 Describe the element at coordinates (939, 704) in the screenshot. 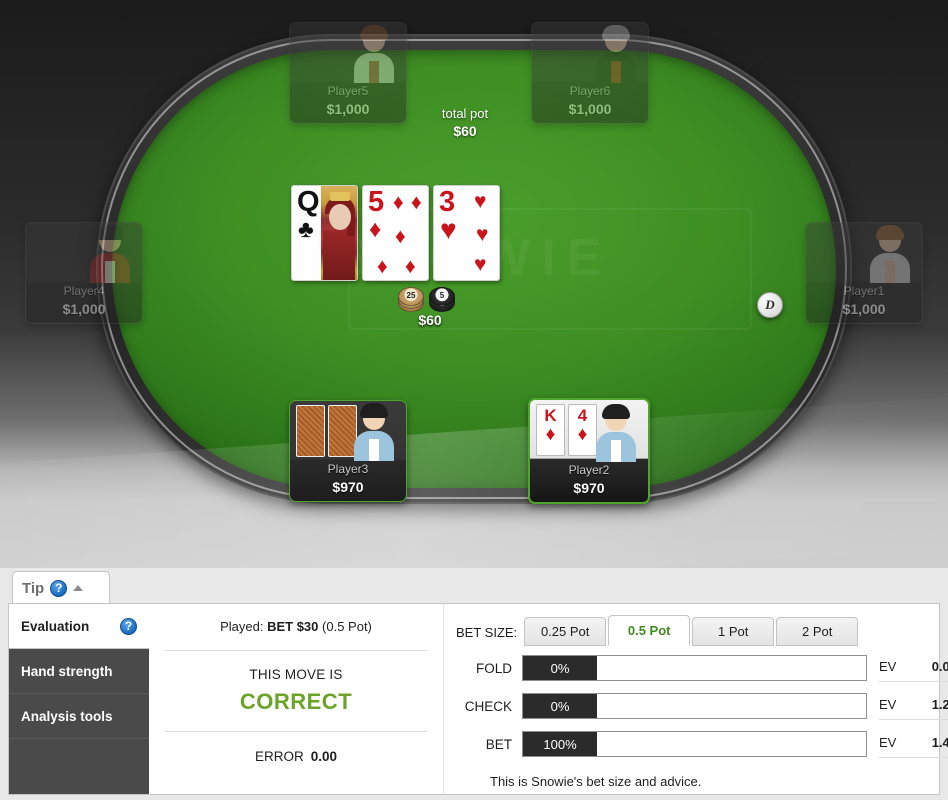

I see `ev-value-check: 1.29` at that location.